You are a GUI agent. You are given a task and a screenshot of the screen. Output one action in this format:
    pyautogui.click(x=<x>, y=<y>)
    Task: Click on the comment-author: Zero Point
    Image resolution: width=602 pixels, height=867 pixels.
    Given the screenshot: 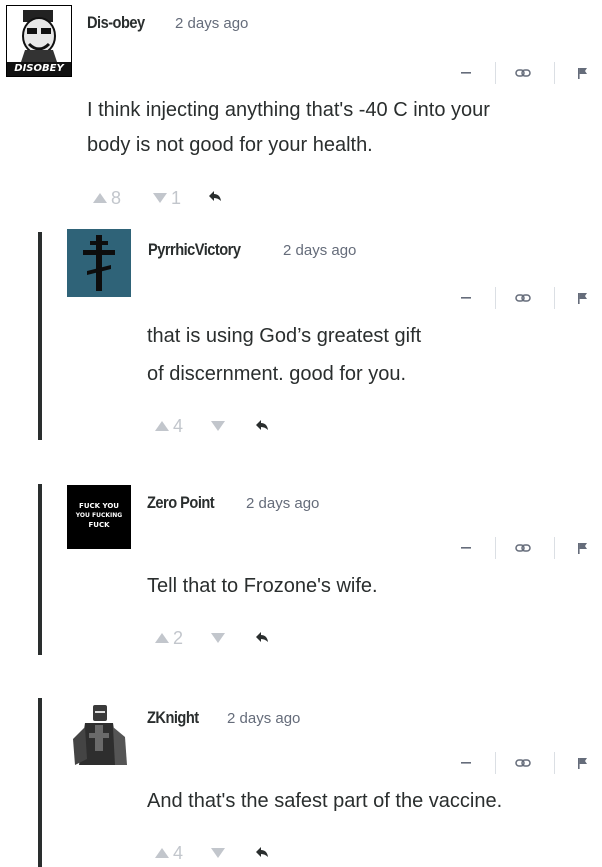 What is the action you would take?
    pyautogui.click(x=181, y=503)
    